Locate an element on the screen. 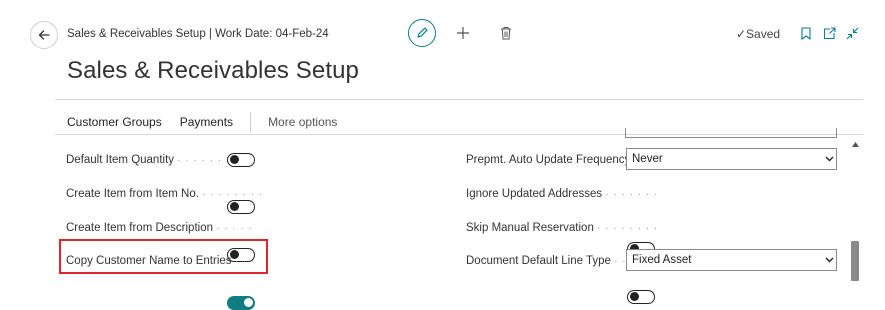 This screenshot has height=310, width=885. back-button is located at coordinates (44, 35).